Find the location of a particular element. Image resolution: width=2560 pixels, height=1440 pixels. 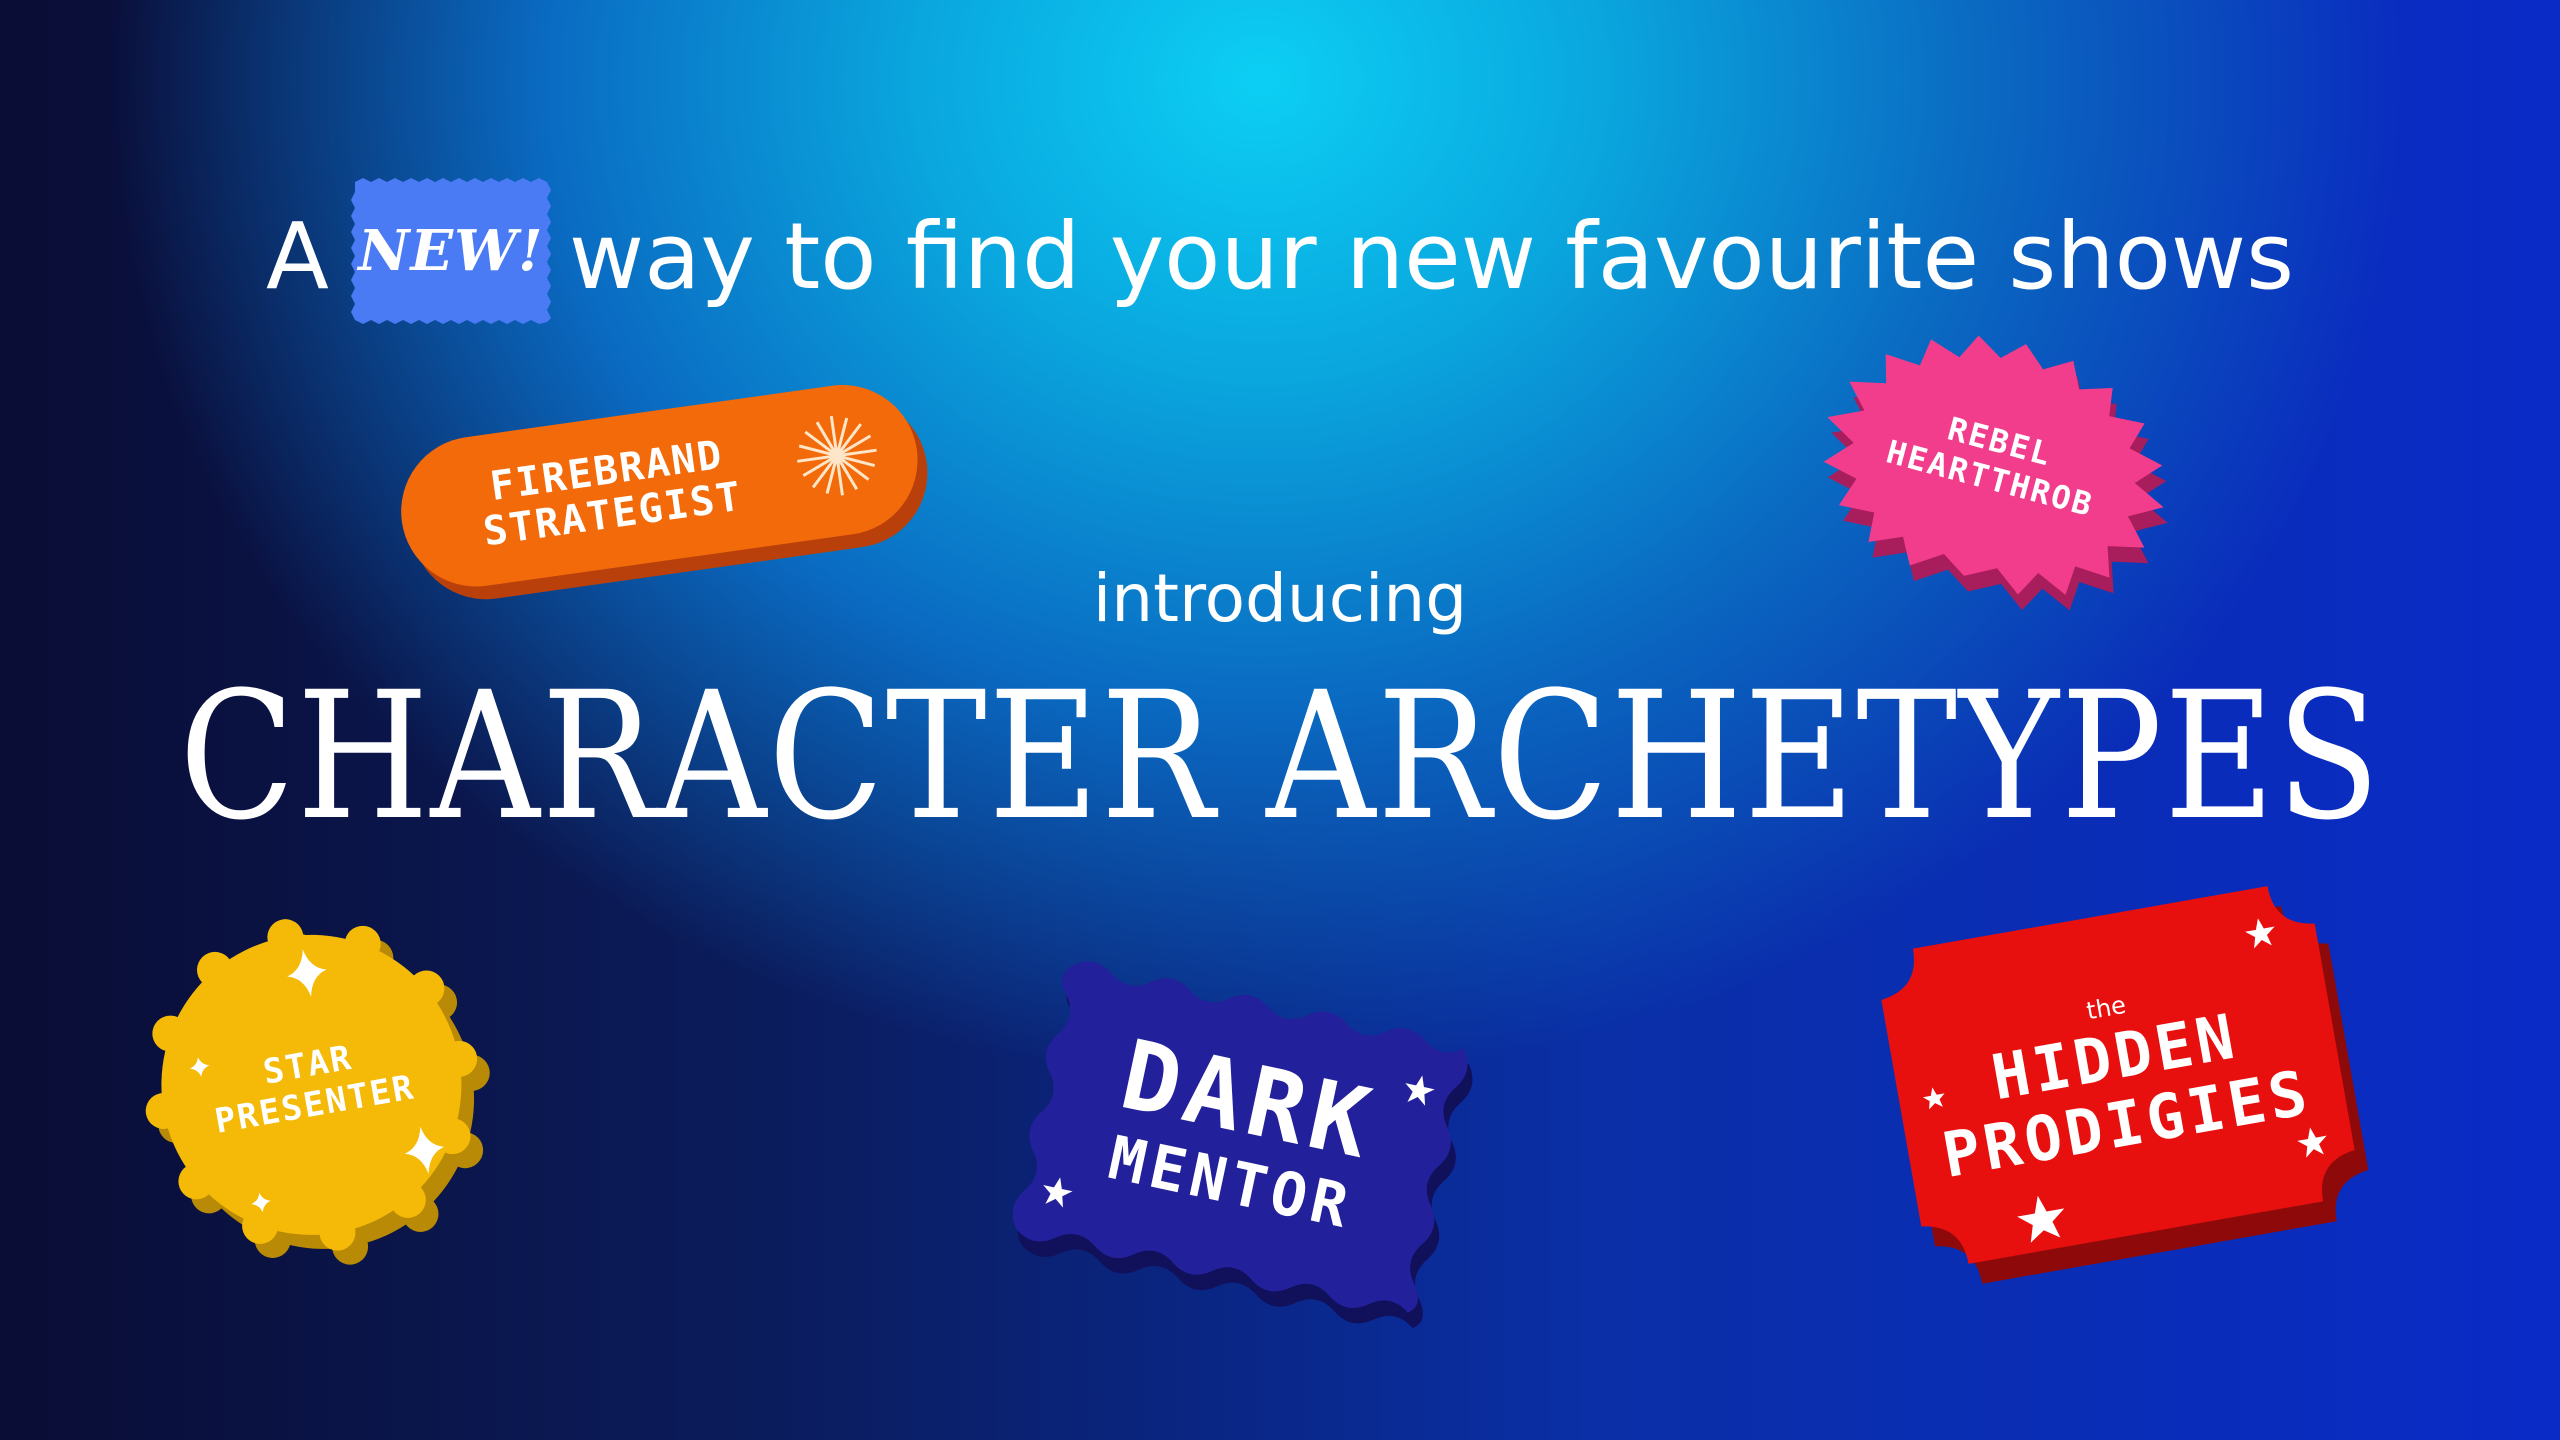

sticker-star-presenter: STAR PRESENTER is located at coordinates (322, 1092).